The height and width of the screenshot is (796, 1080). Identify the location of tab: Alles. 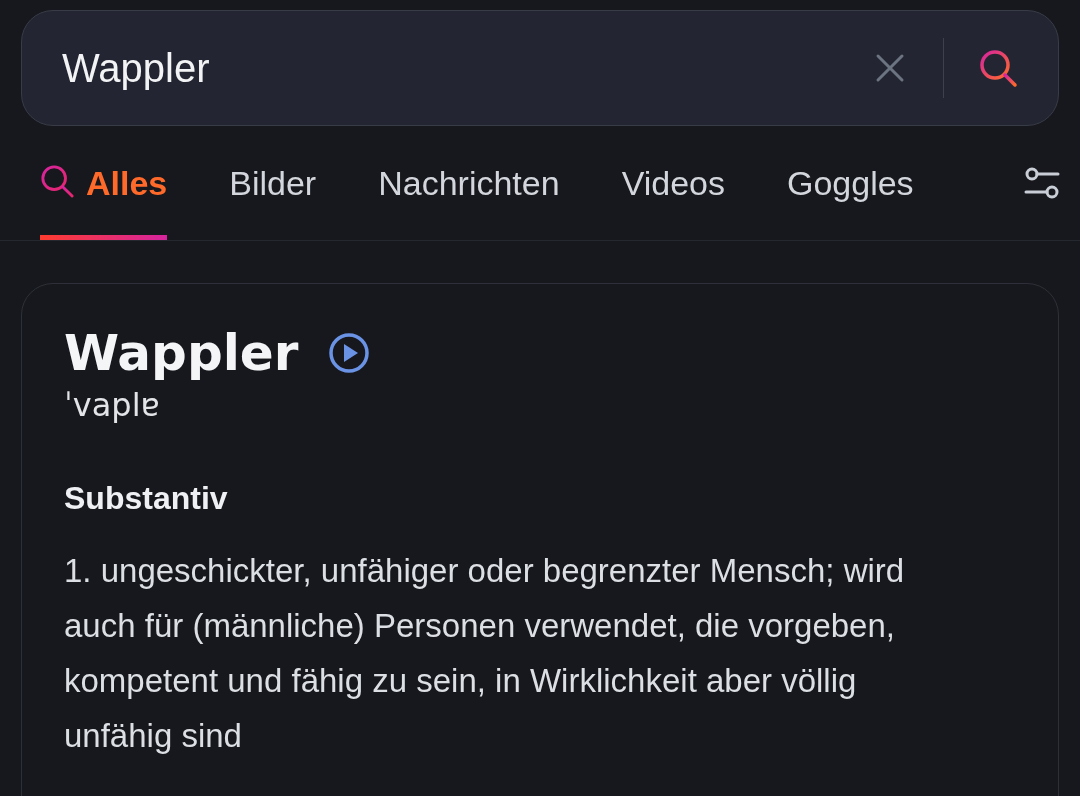
(104, 183).